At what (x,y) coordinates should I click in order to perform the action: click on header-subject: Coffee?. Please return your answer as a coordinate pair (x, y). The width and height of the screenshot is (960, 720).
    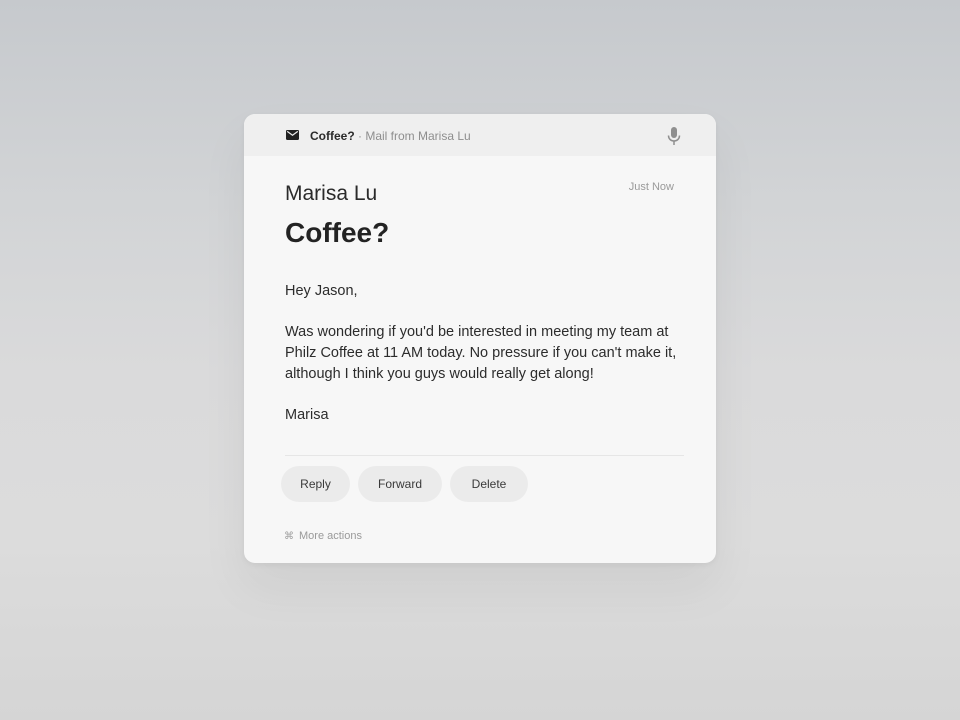
    Looking at the image, I should click on (332, 136).